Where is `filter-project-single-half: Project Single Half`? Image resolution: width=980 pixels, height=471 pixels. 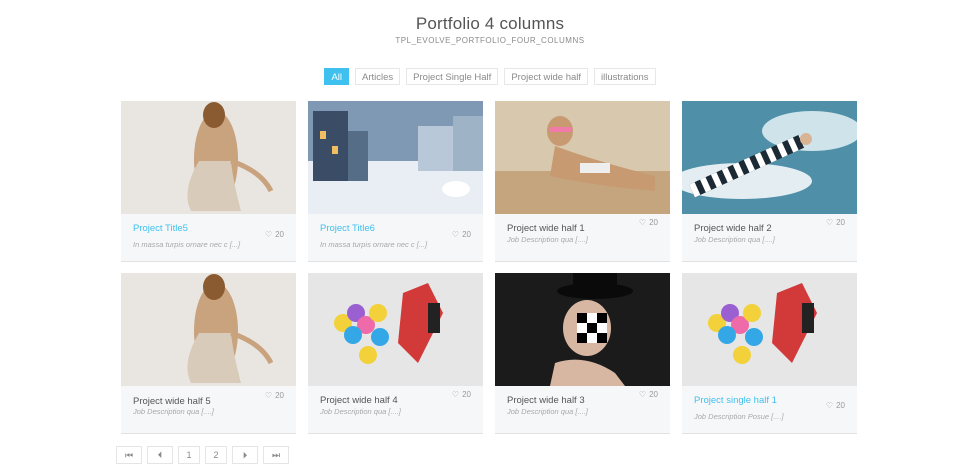
filter-project-single-half: Project Single Half is located at coordinates (452, 76).